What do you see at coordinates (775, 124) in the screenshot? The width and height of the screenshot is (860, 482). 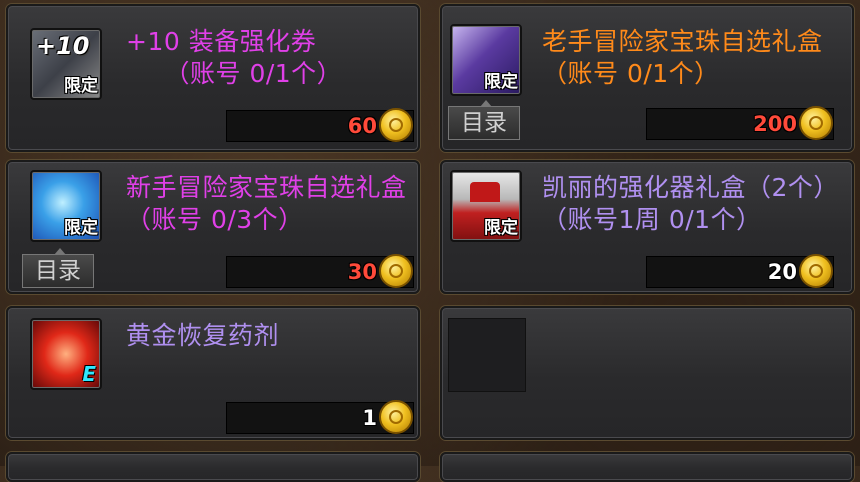 I see `item-price: 200` at bounding box center [775, 124].